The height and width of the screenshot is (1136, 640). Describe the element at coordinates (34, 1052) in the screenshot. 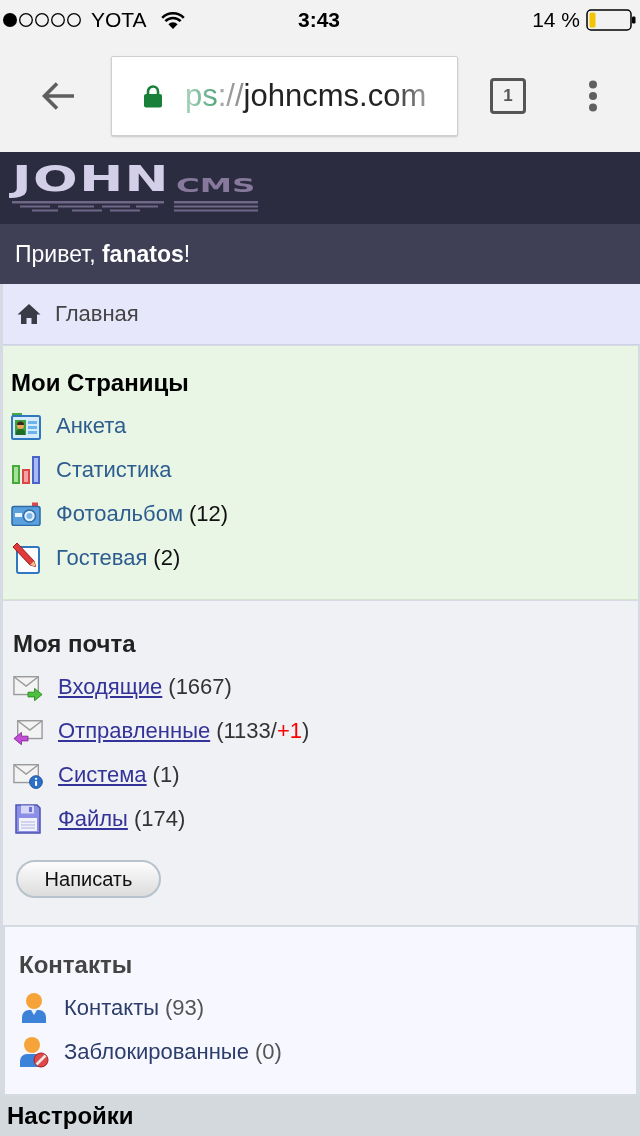

I see `person-blocked-icon` at that location.